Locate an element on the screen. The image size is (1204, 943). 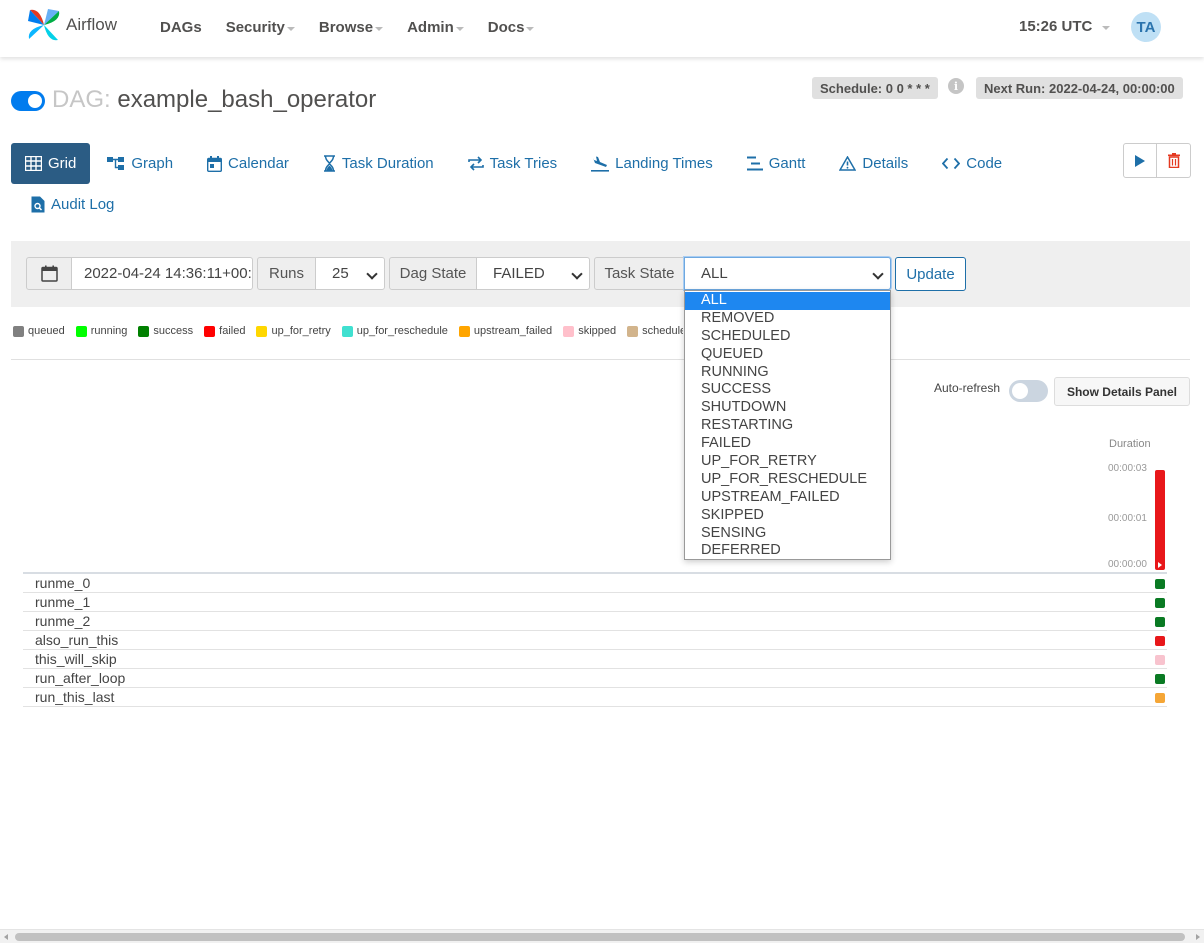
base-date-input: 2022-04-24 14:36:11+00: is located at coordinates (162, 273).